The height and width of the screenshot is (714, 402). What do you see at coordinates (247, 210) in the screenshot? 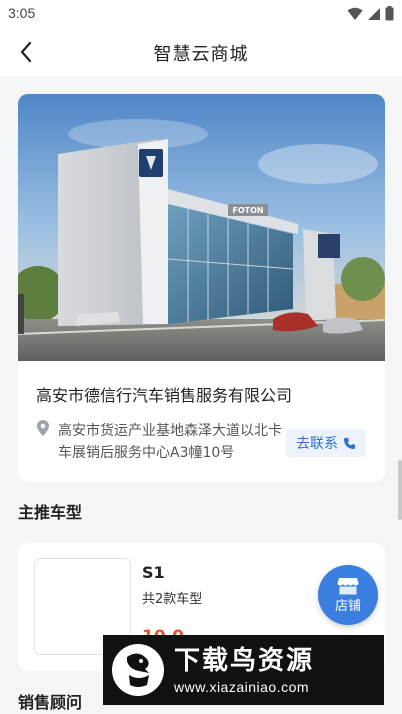
I see `store-sign-text: FOTON` at bounding box center [247, 210].